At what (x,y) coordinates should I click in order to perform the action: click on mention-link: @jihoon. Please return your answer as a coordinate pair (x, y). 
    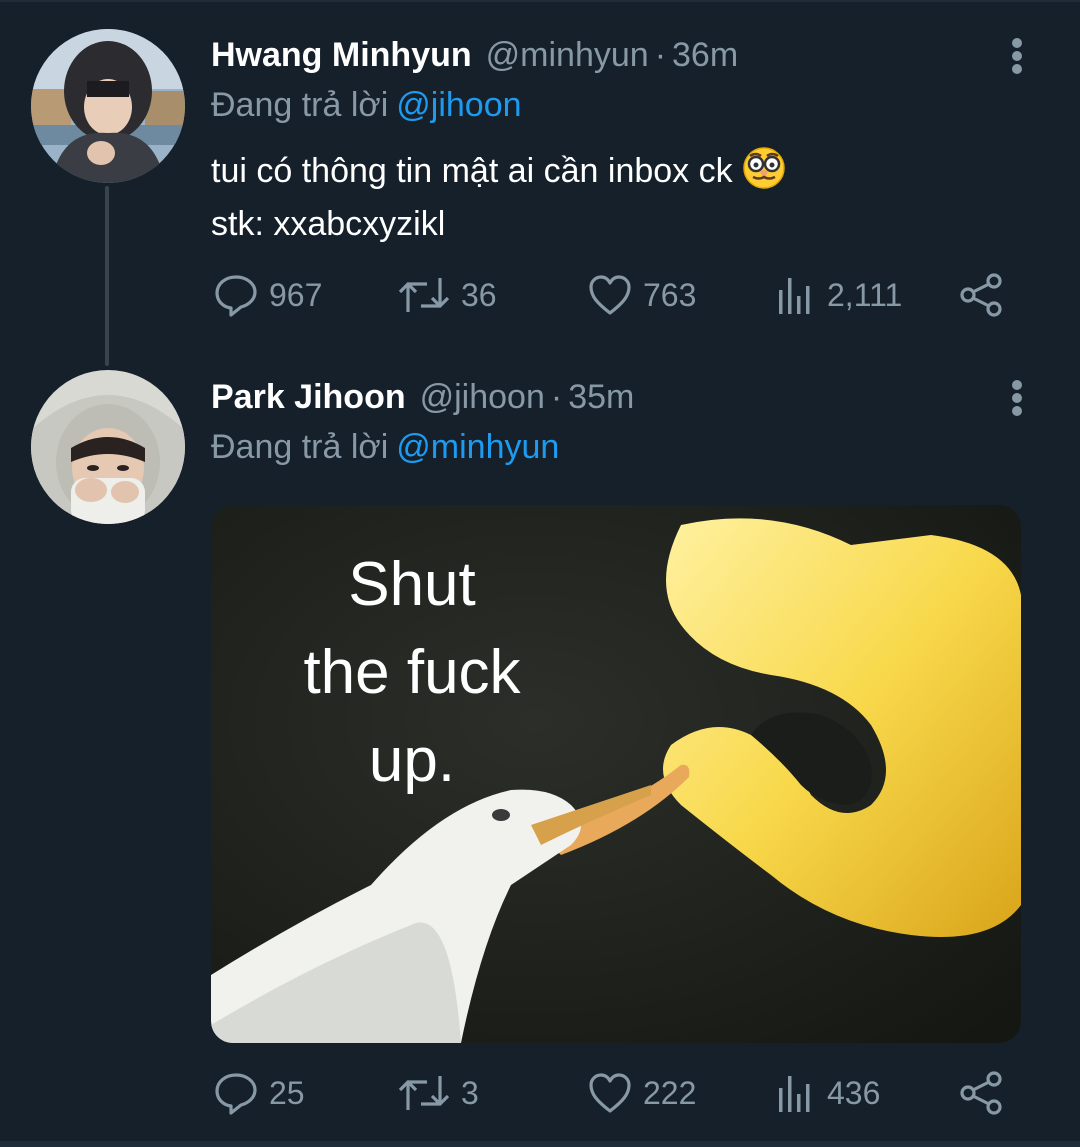
    Looking at the image, I should click on (458, 105).